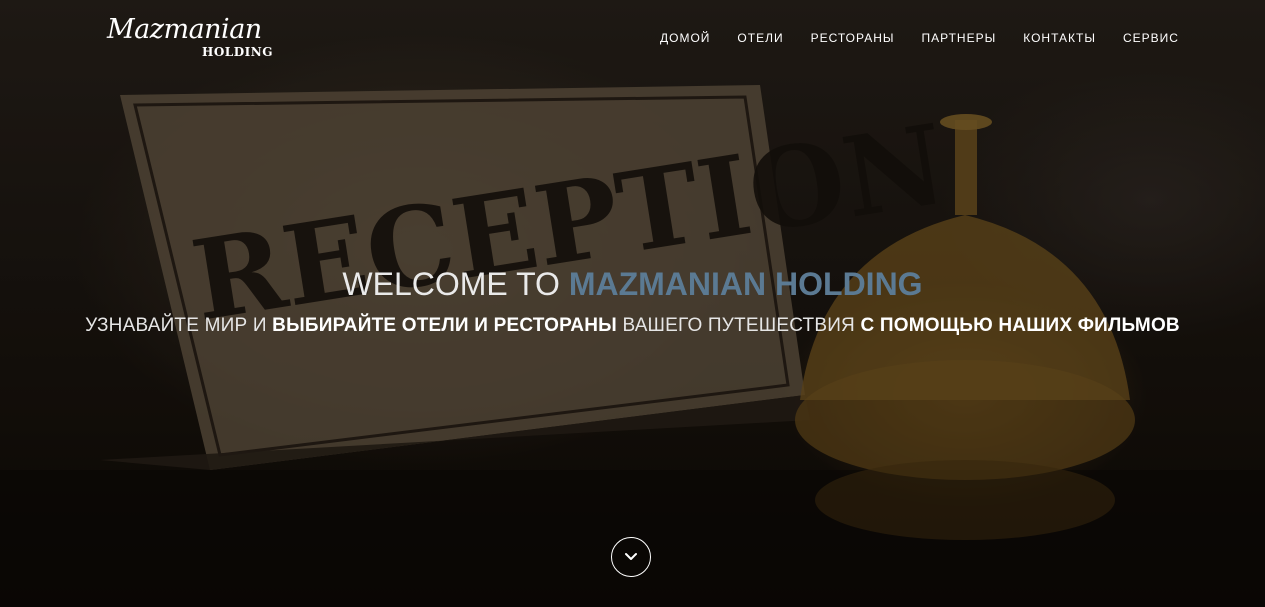  I want to click on hero-title: WELCOME TO MAZMANIAN HOLDING, so click(632, 284).